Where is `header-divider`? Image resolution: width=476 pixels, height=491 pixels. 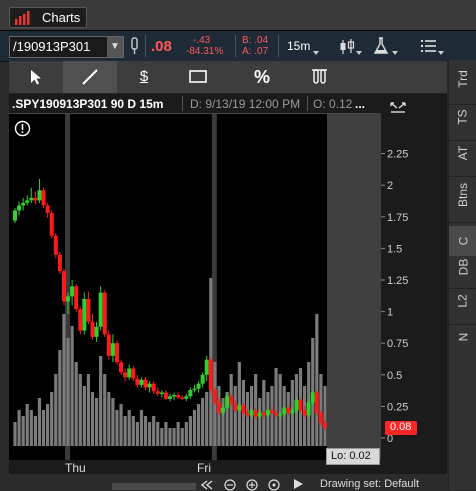 header-divider is located at coordinates (182, 103).